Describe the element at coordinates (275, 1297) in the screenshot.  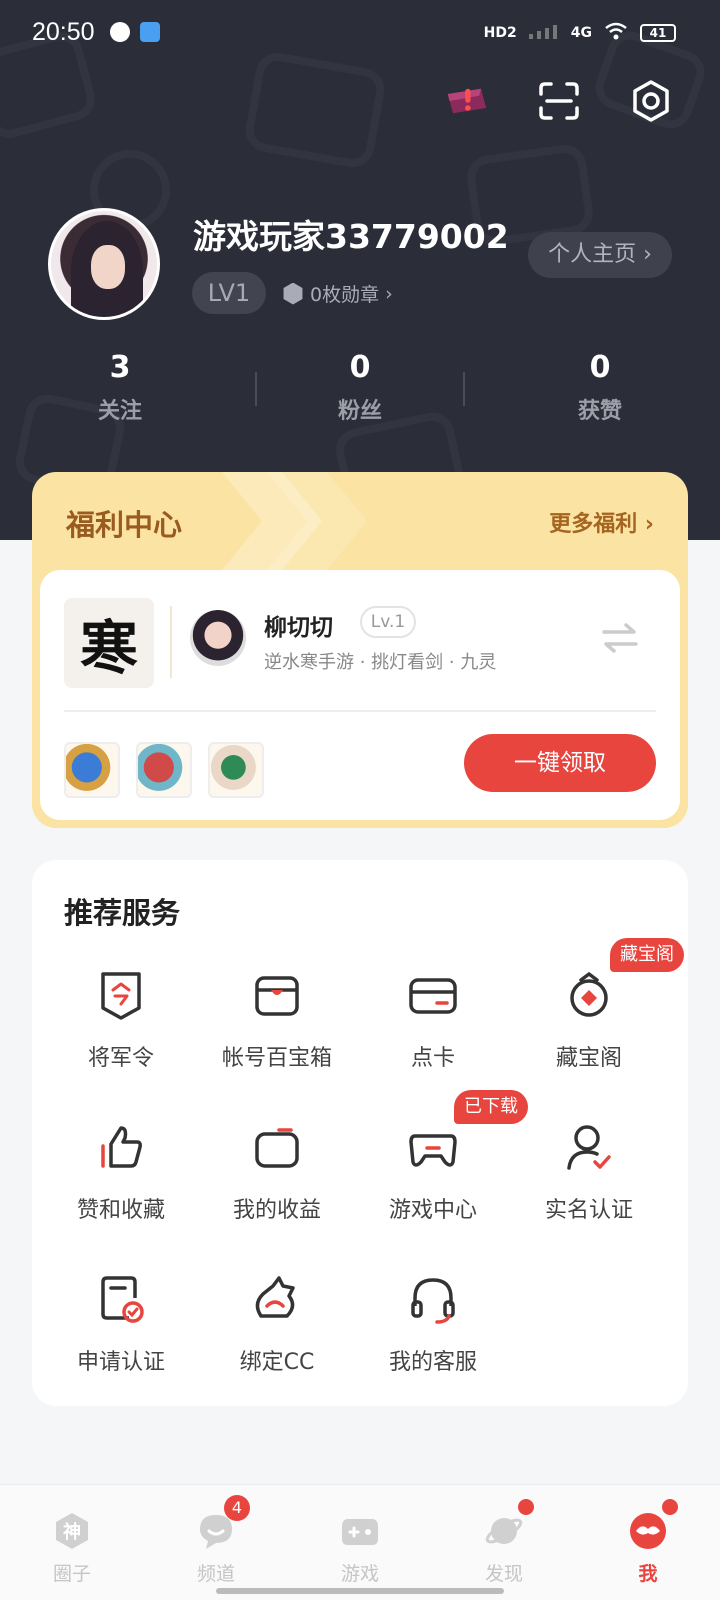
I see `cc-bind-icon` at that location.